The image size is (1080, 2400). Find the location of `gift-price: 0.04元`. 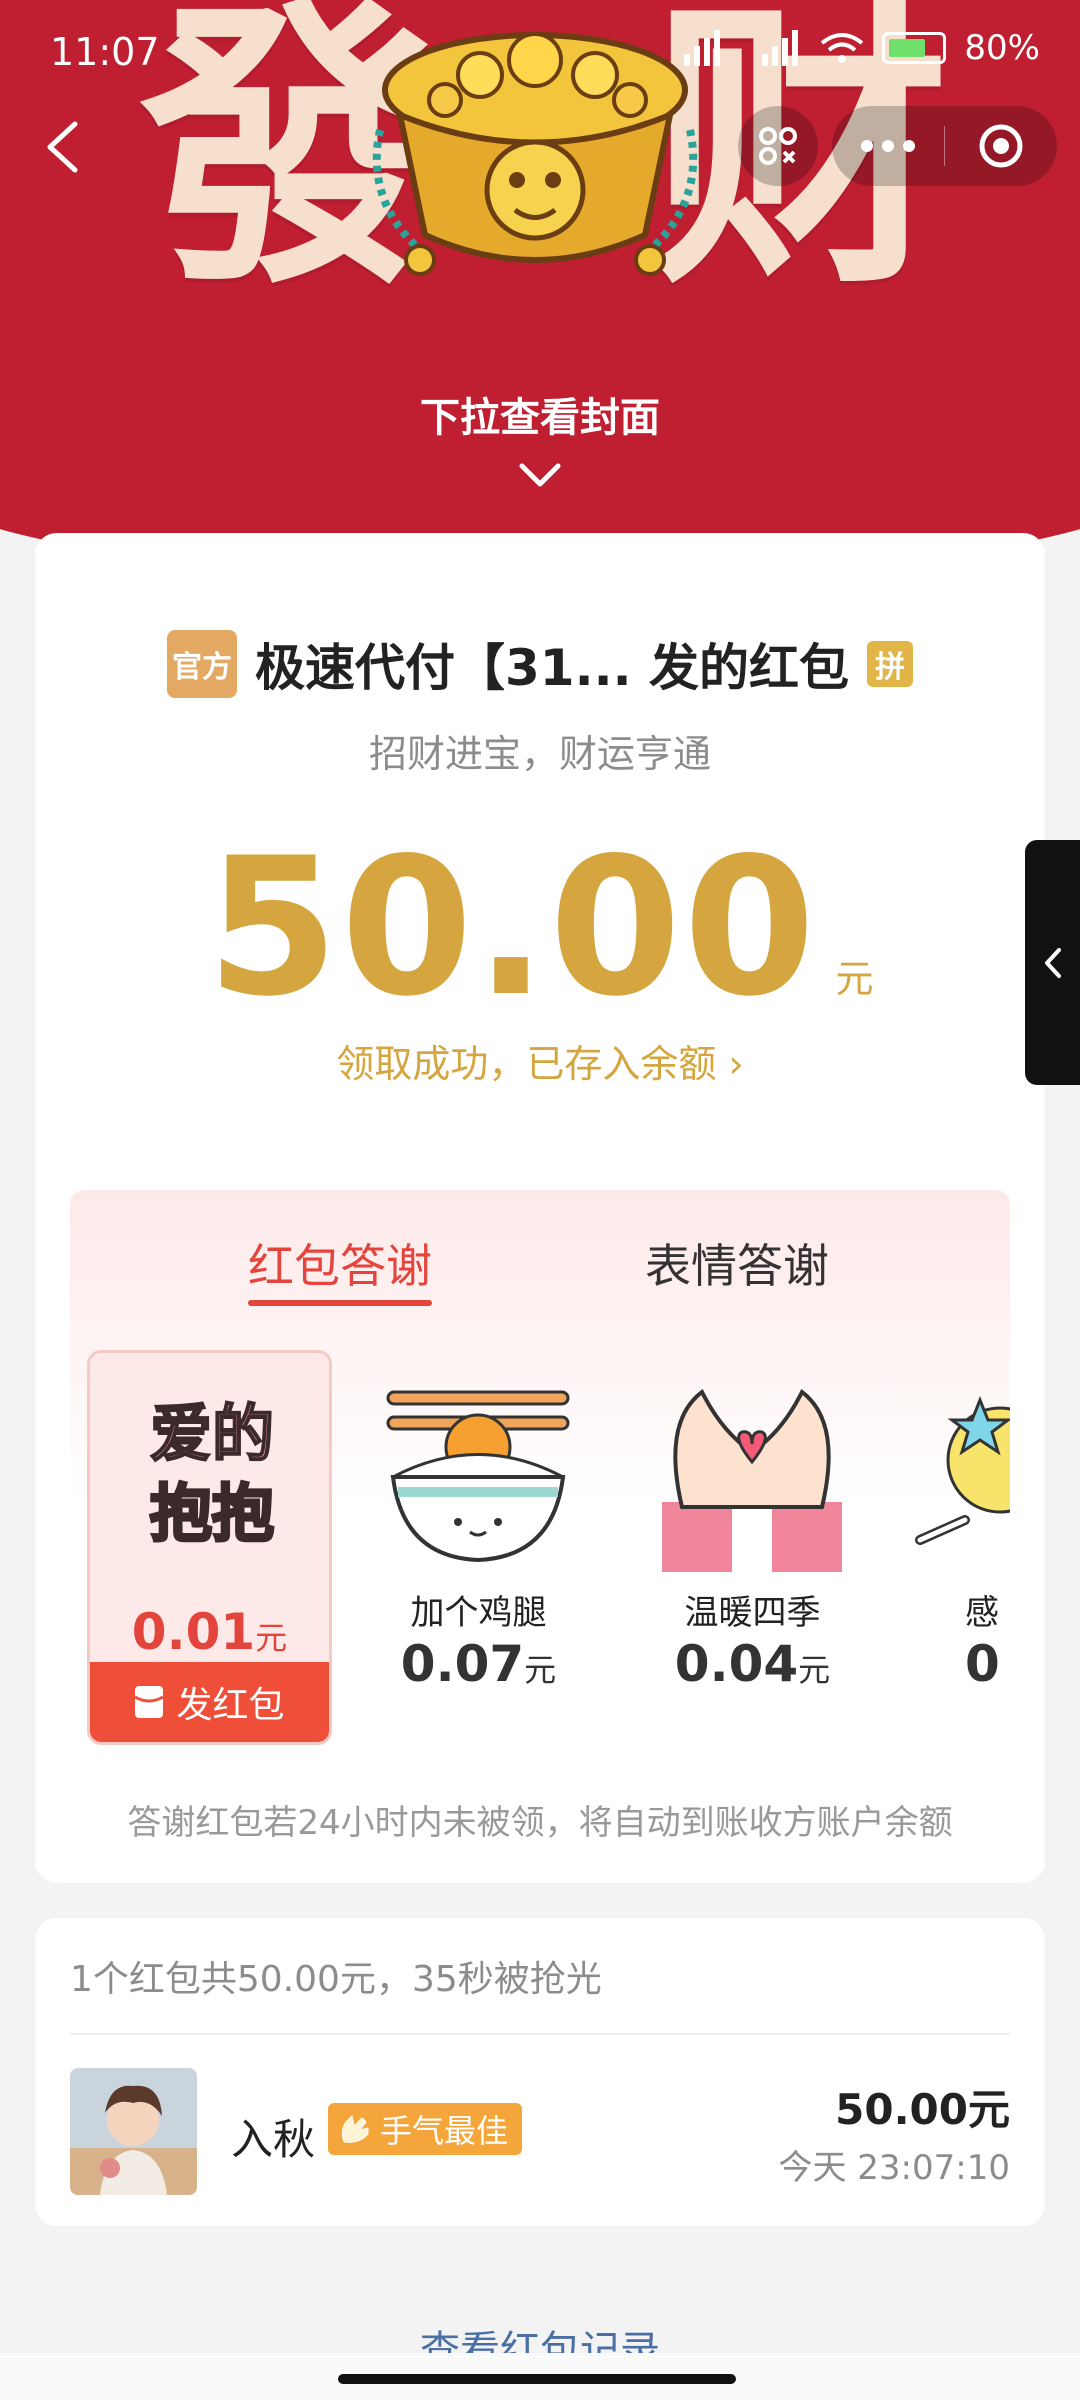

gift-price: 0.04元 is located at coordinates (752, 1664).